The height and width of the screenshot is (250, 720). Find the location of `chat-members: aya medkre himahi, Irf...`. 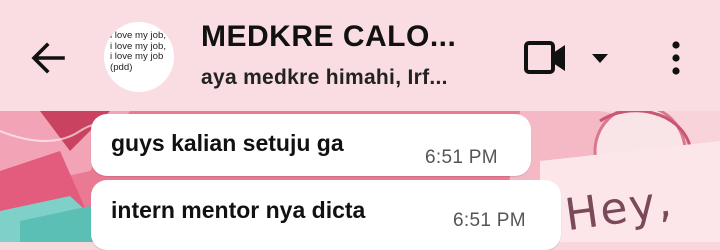

chat-members: aya medkre himahi, Irf... is located at coordinates (324, 78).